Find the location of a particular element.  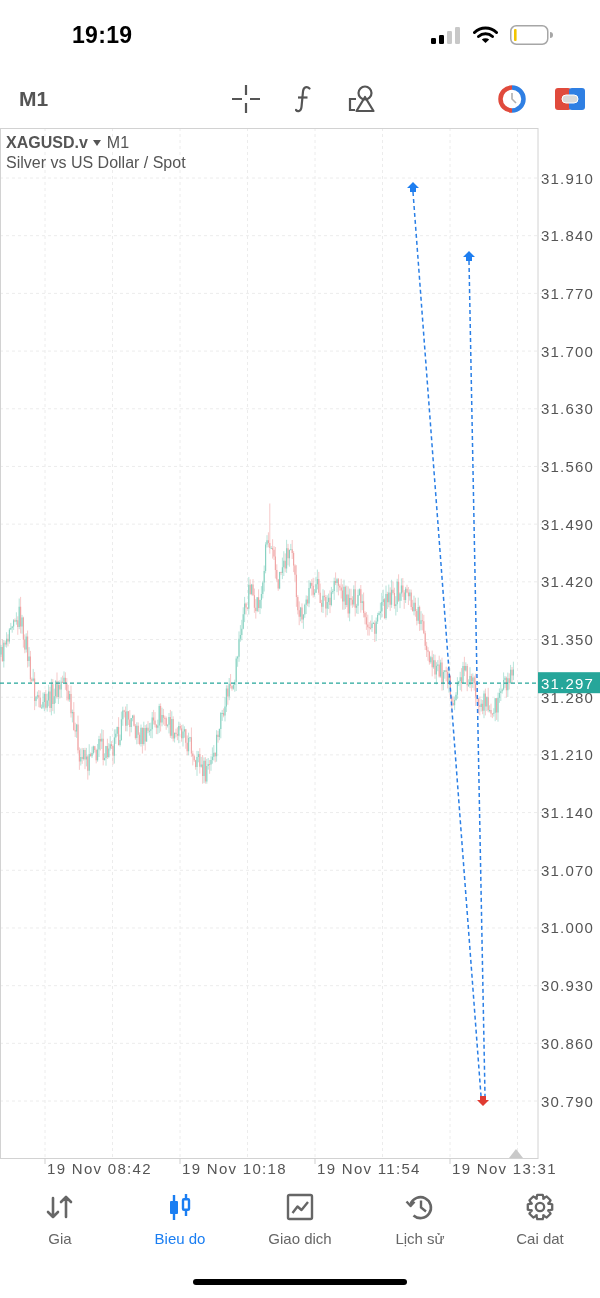

price-axis-label: 31.350 is located at coordinates (568, 639).